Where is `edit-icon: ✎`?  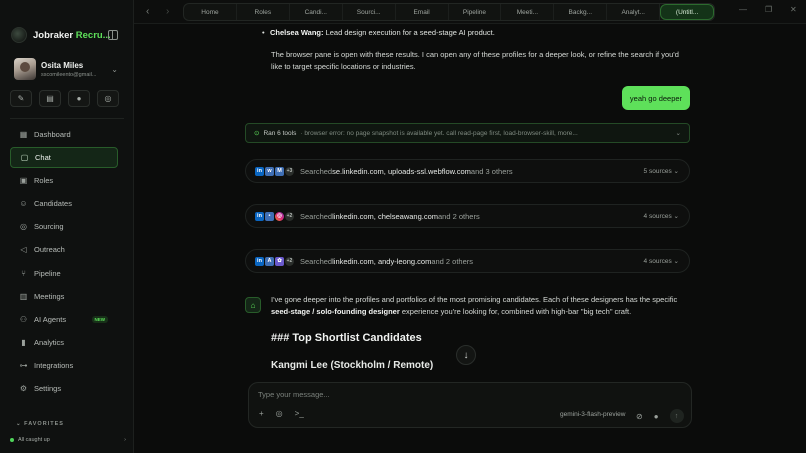
edit-icon: ✎ is located at coordinates (21, 98).